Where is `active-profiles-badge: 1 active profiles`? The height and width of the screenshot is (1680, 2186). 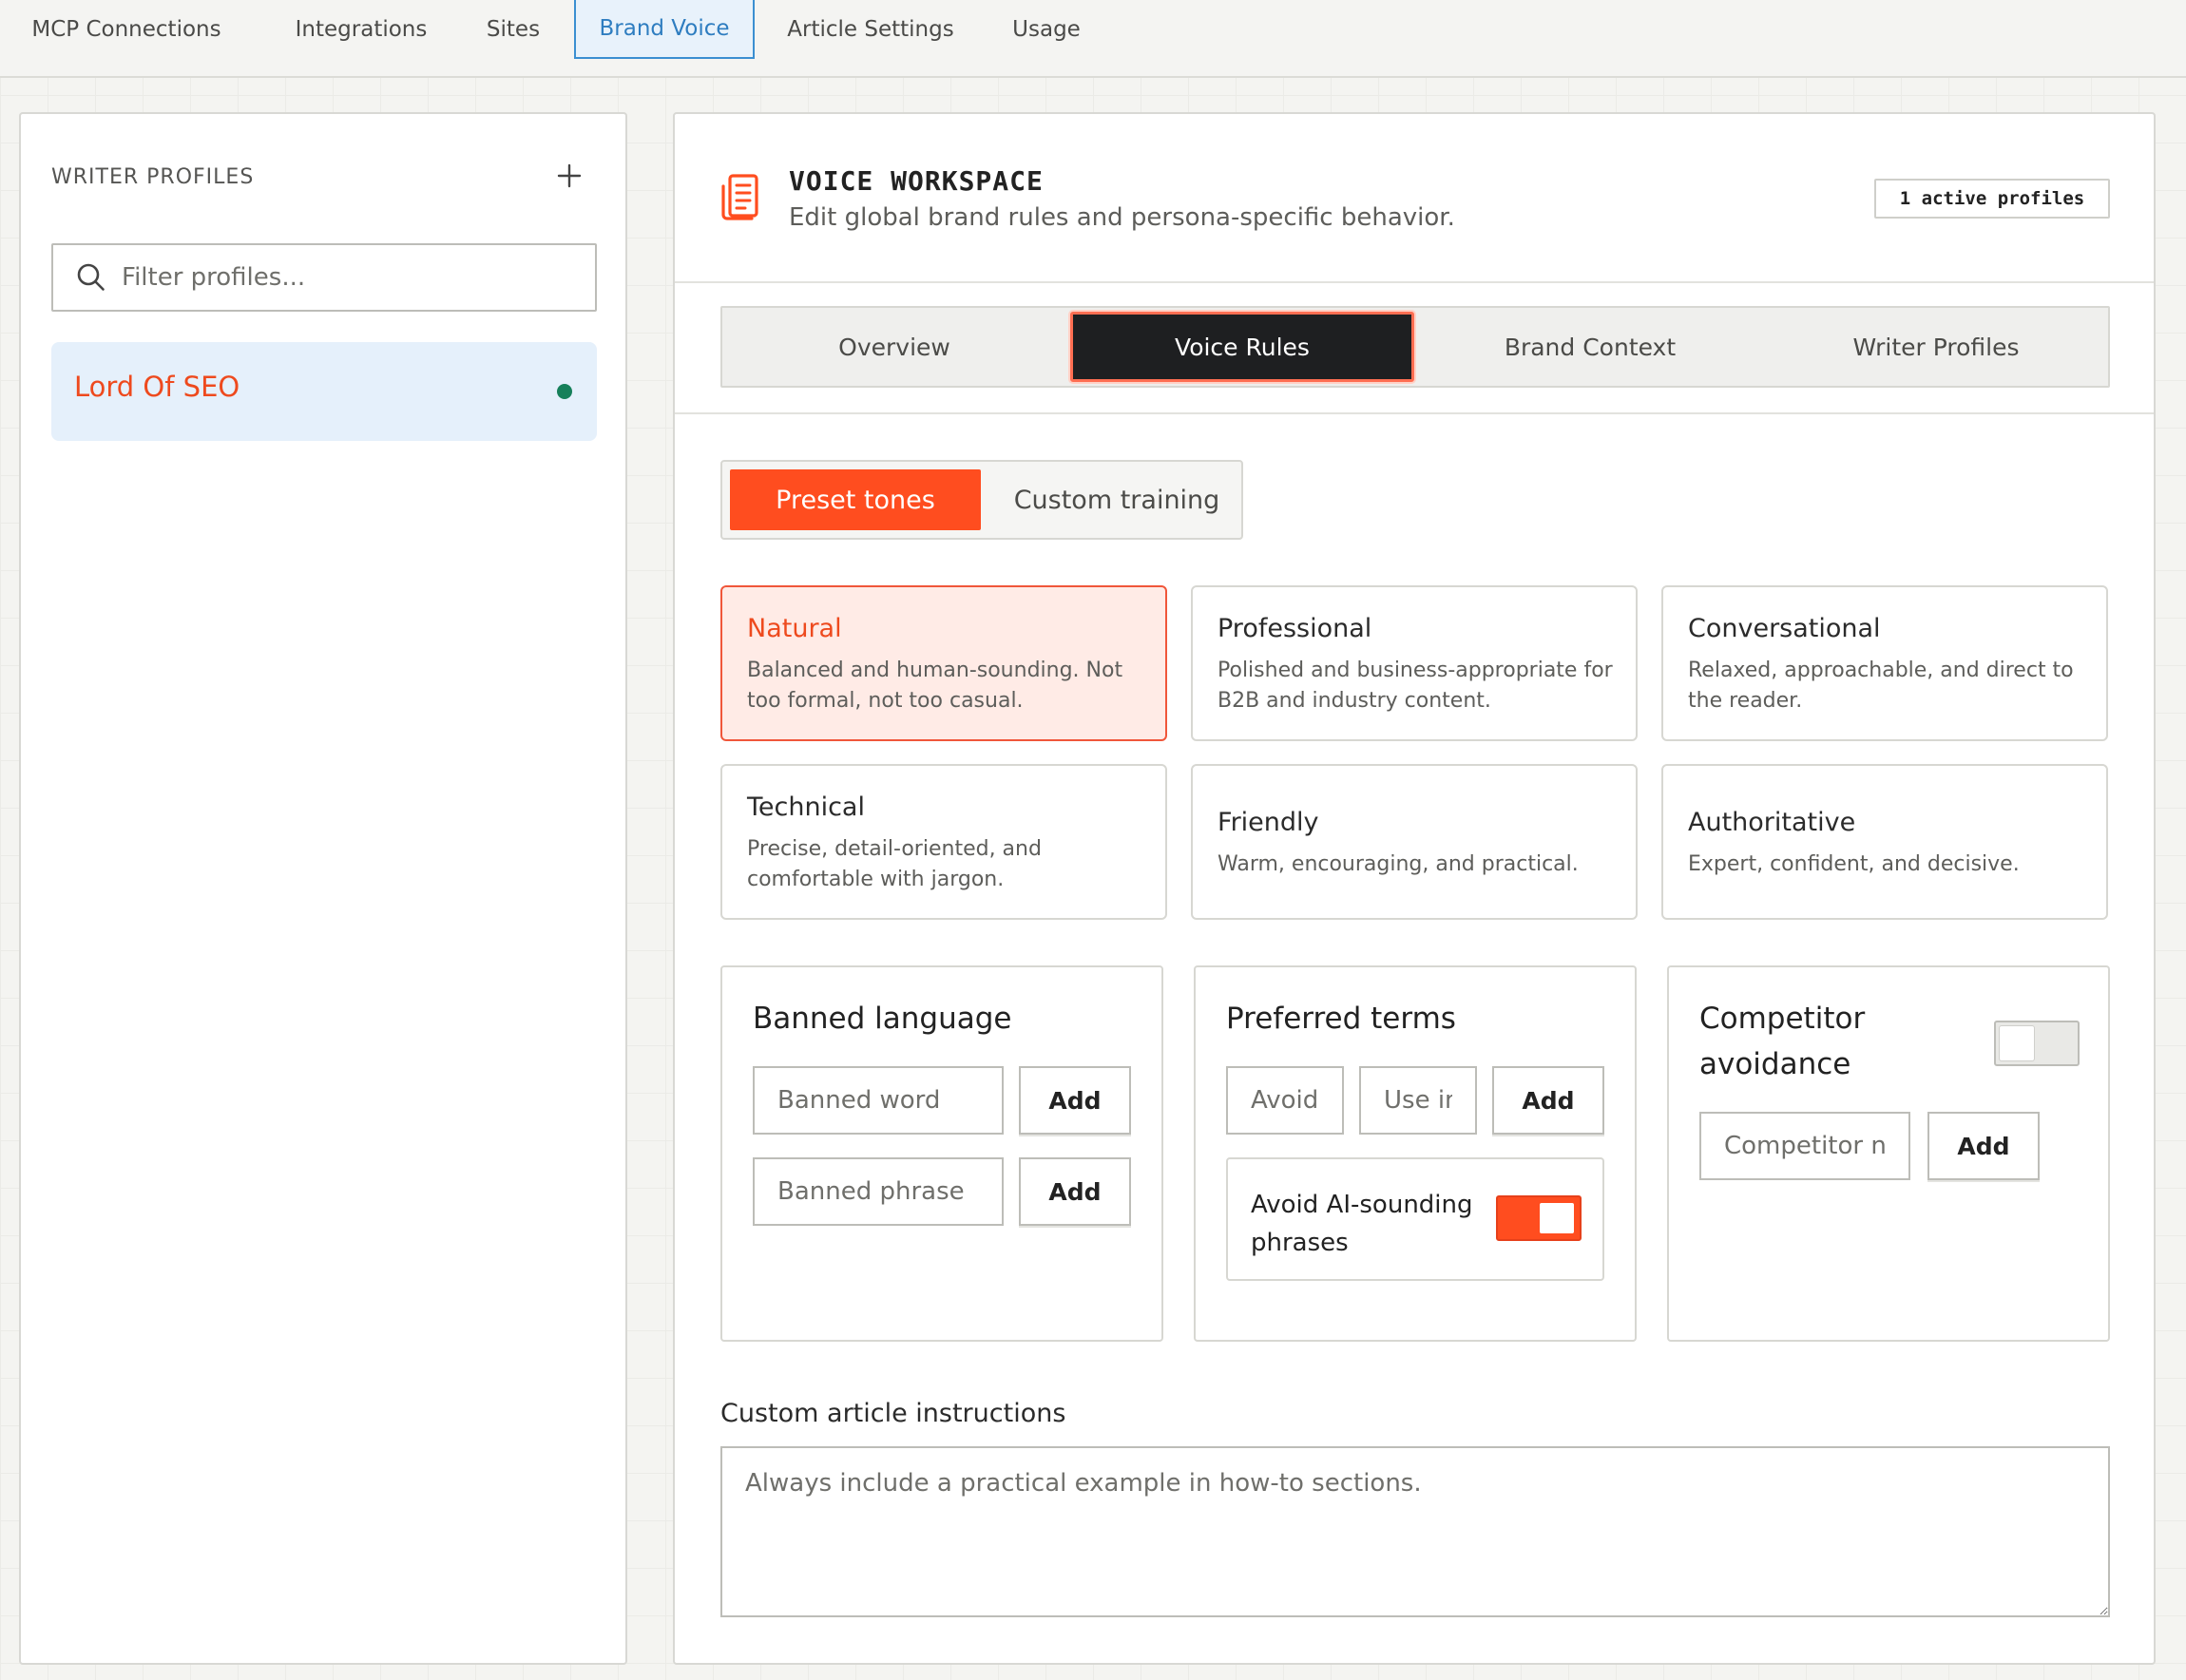 active-profiles-badge: 1 active profiles is located at coordinates (1992, 199).